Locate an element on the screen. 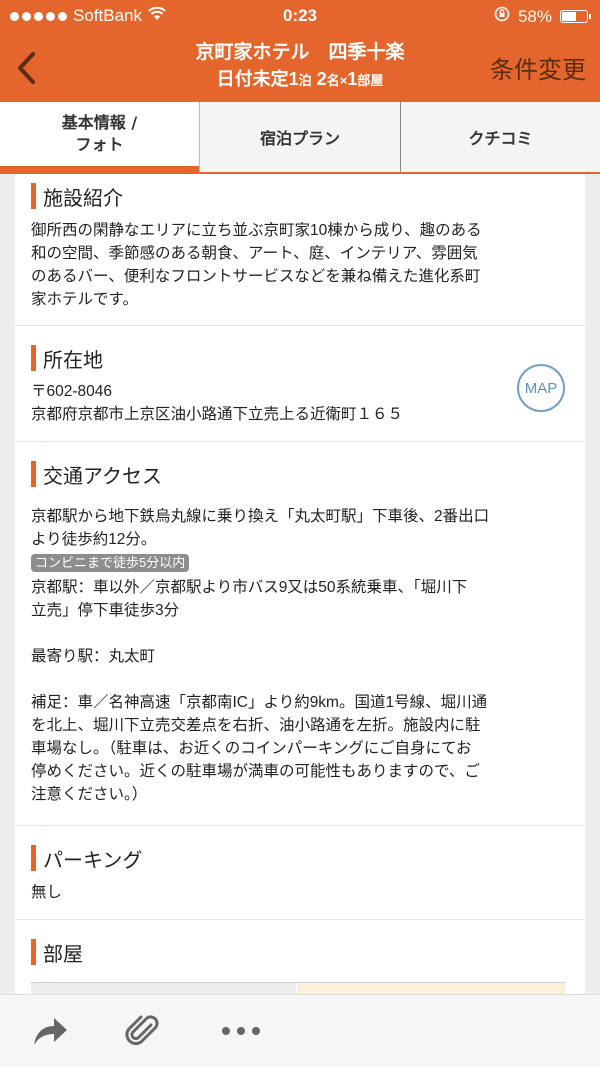 The image size is (600, 1067). access-line: 京都駅から地下鉄烏丸線に乗り換え「丸太町駅」下車後、2番出口 is located at coordinates (260, 516).